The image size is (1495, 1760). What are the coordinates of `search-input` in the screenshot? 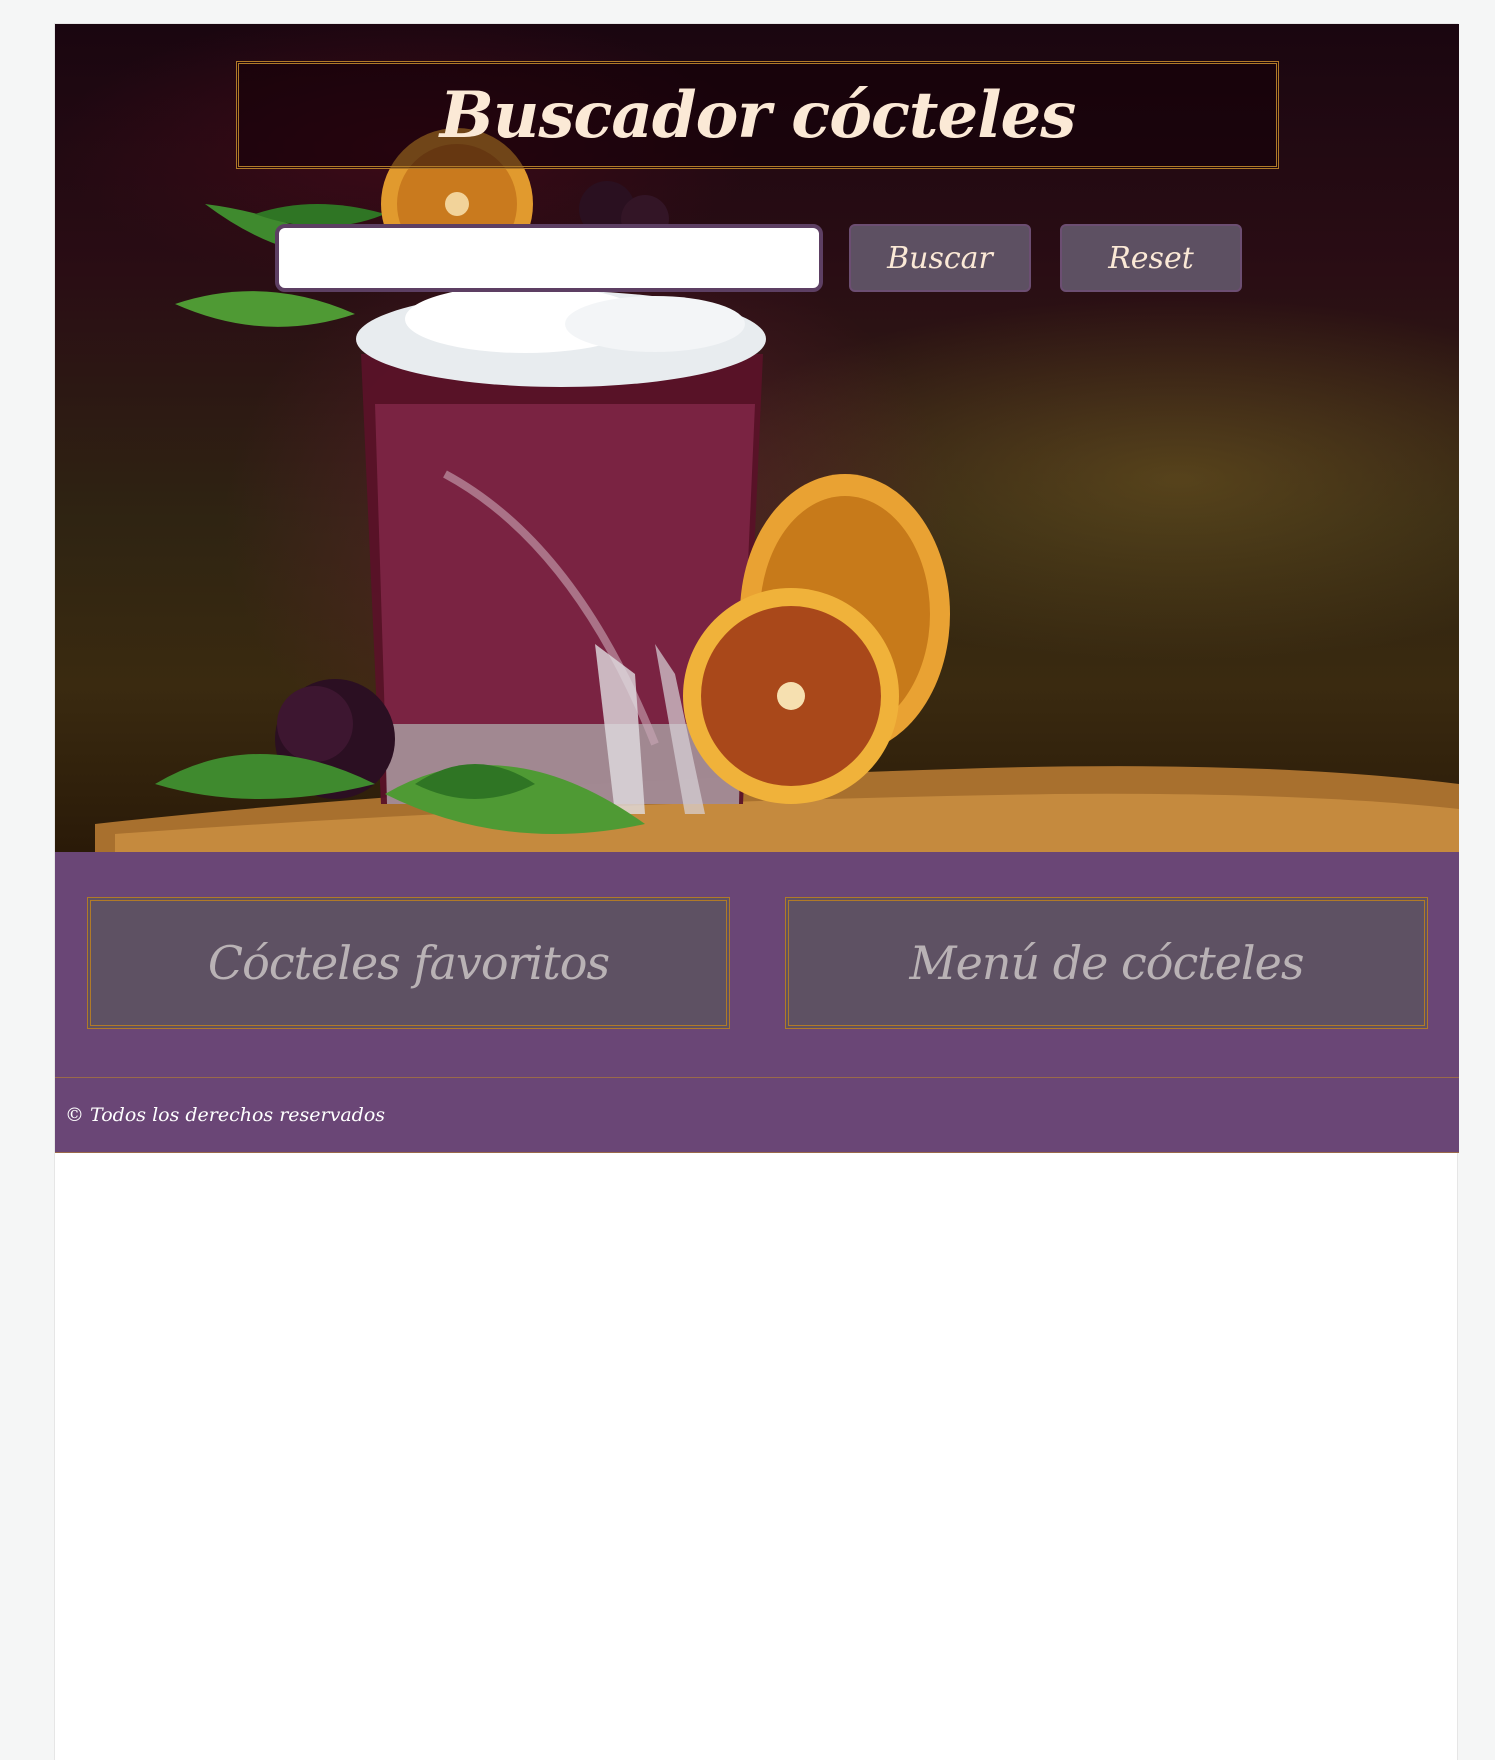 It's located at (549, 258).